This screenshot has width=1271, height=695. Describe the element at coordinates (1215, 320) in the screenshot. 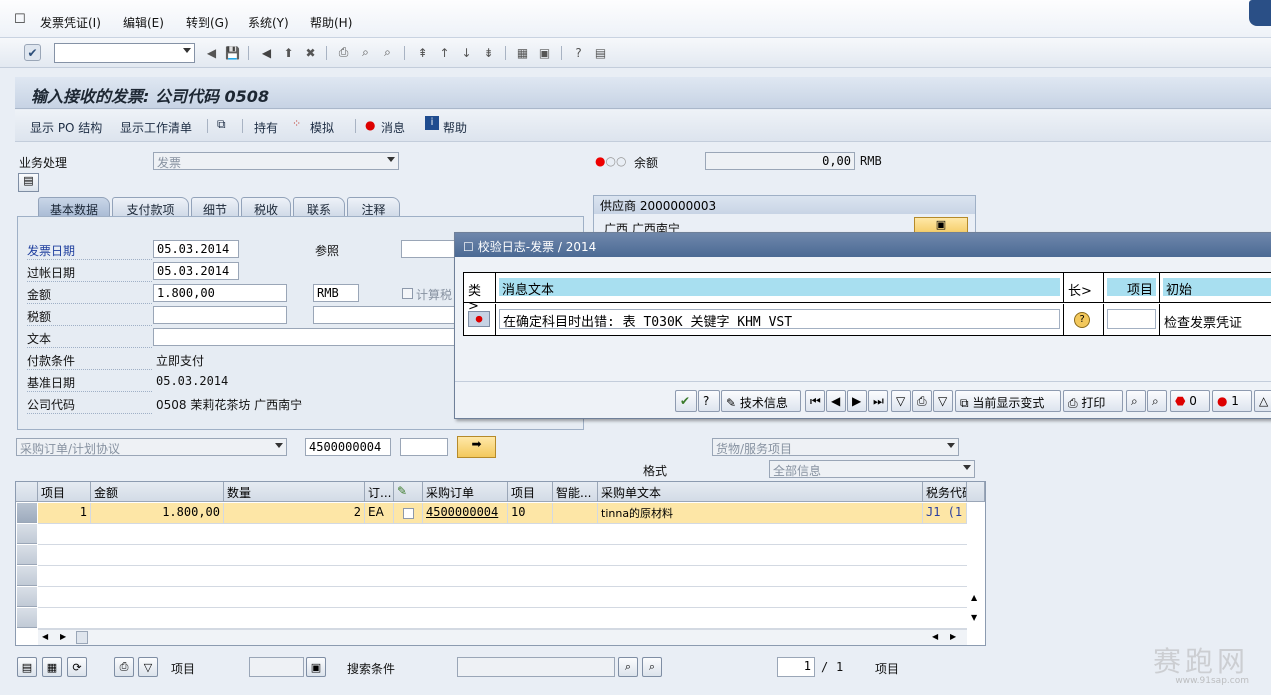

I see `row-initial-cell: 检查发票凭证` at that location.